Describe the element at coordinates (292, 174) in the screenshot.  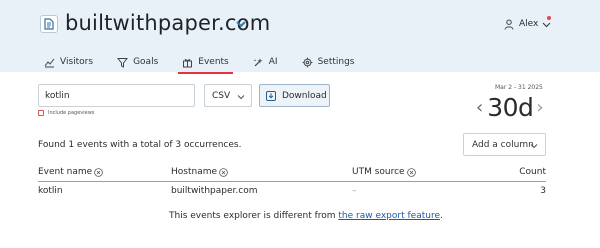
I see `table-header: Event name Hostname UTM source Count` at that location.